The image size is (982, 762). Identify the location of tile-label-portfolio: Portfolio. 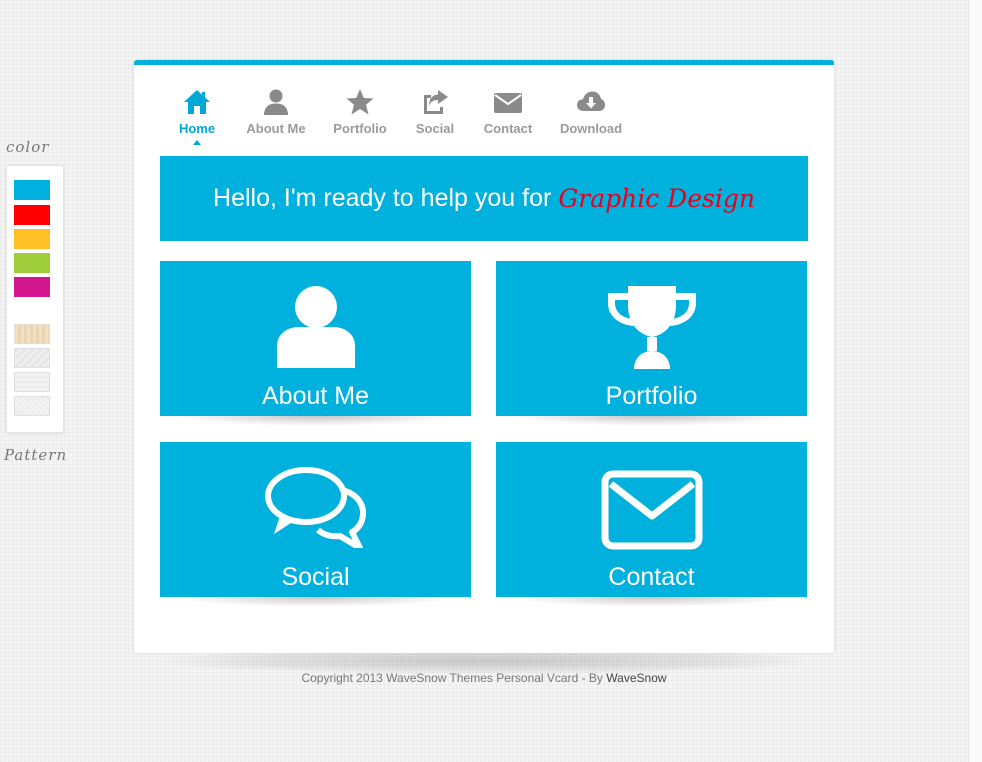
(651, 396).